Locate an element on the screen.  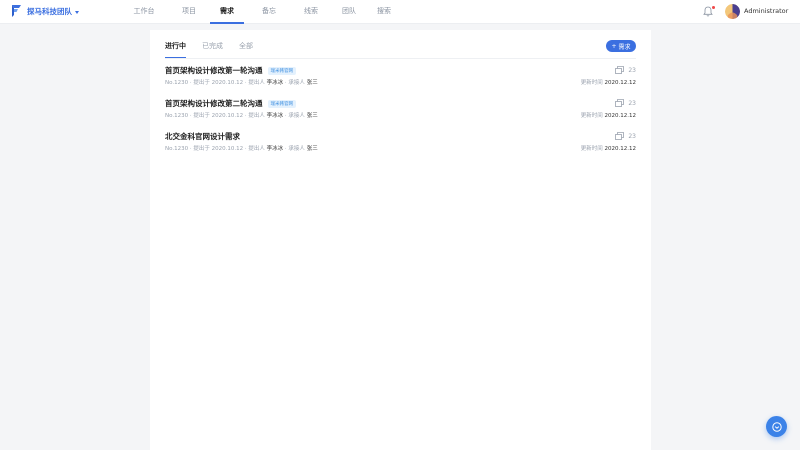
add-requirement-label: 需求 is located at coordinates (624, 47).